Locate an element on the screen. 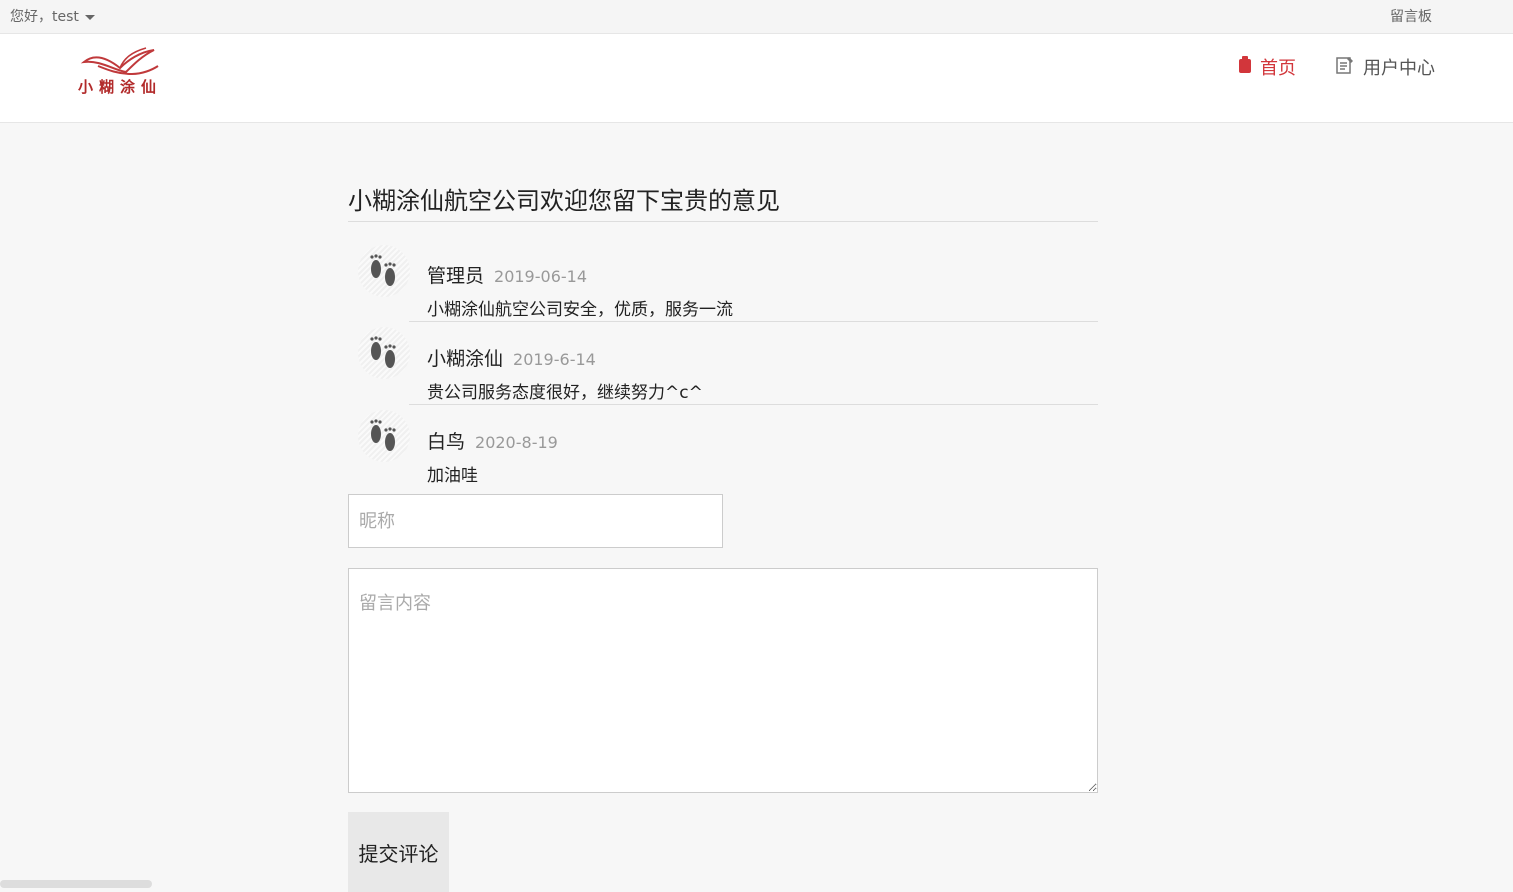 The width and height of the screenshot is (1513, 892). comment-body: 小糊涂仙 2019-6-14 贵公司服务态度很好，继续努力^c^ is located at coordinates (753, 362).